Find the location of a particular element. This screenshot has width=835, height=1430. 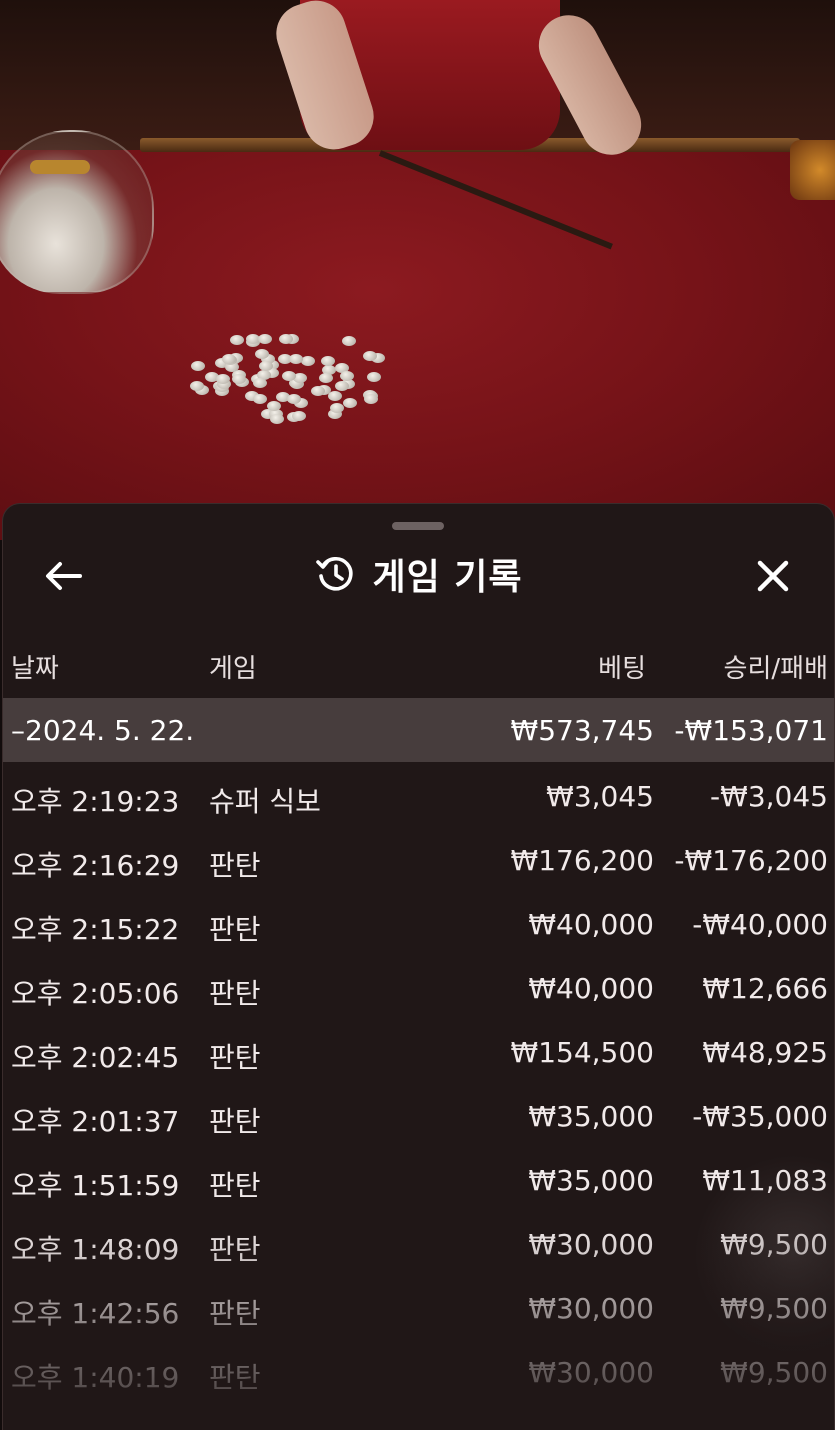

dome-handle is located at coordinates (60, 167).